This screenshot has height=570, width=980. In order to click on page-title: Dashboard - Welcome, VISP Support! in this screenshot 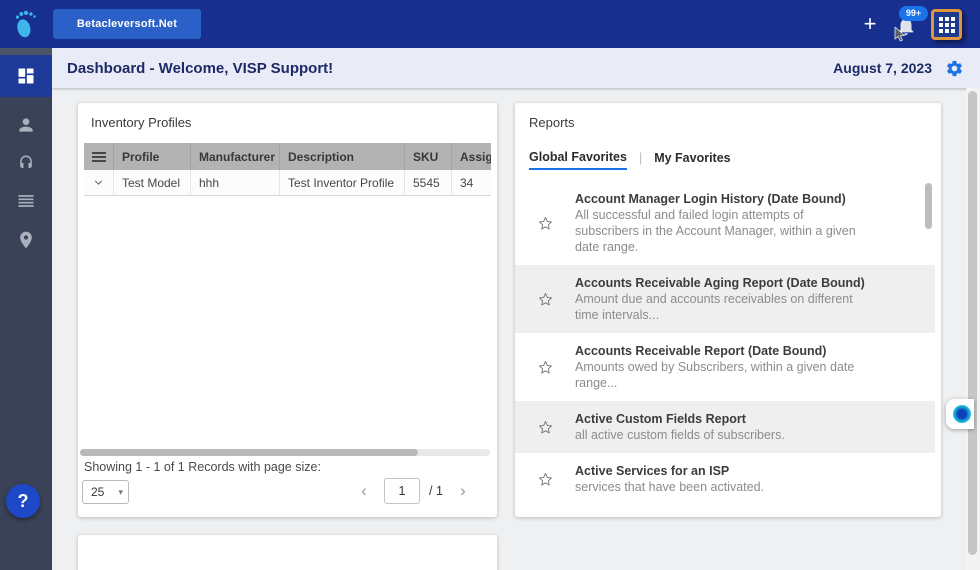, I will do `click(200, 68)`.